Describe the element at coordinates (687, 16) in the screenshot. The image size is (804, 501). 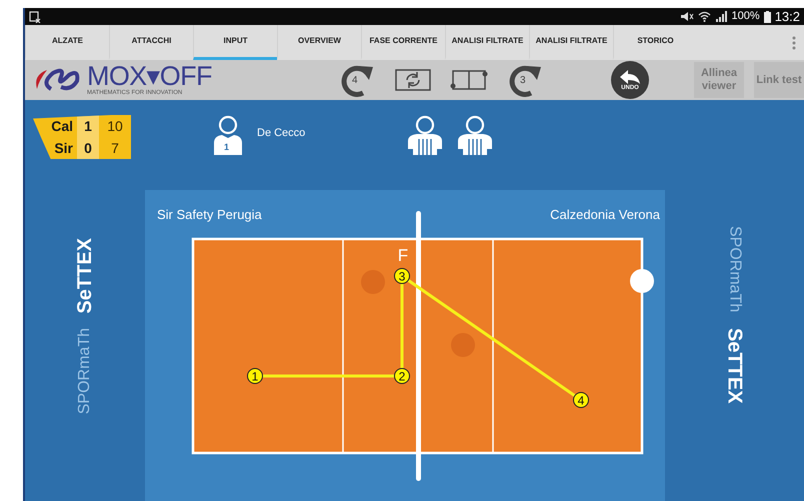
I see `mute-icon` at that location.